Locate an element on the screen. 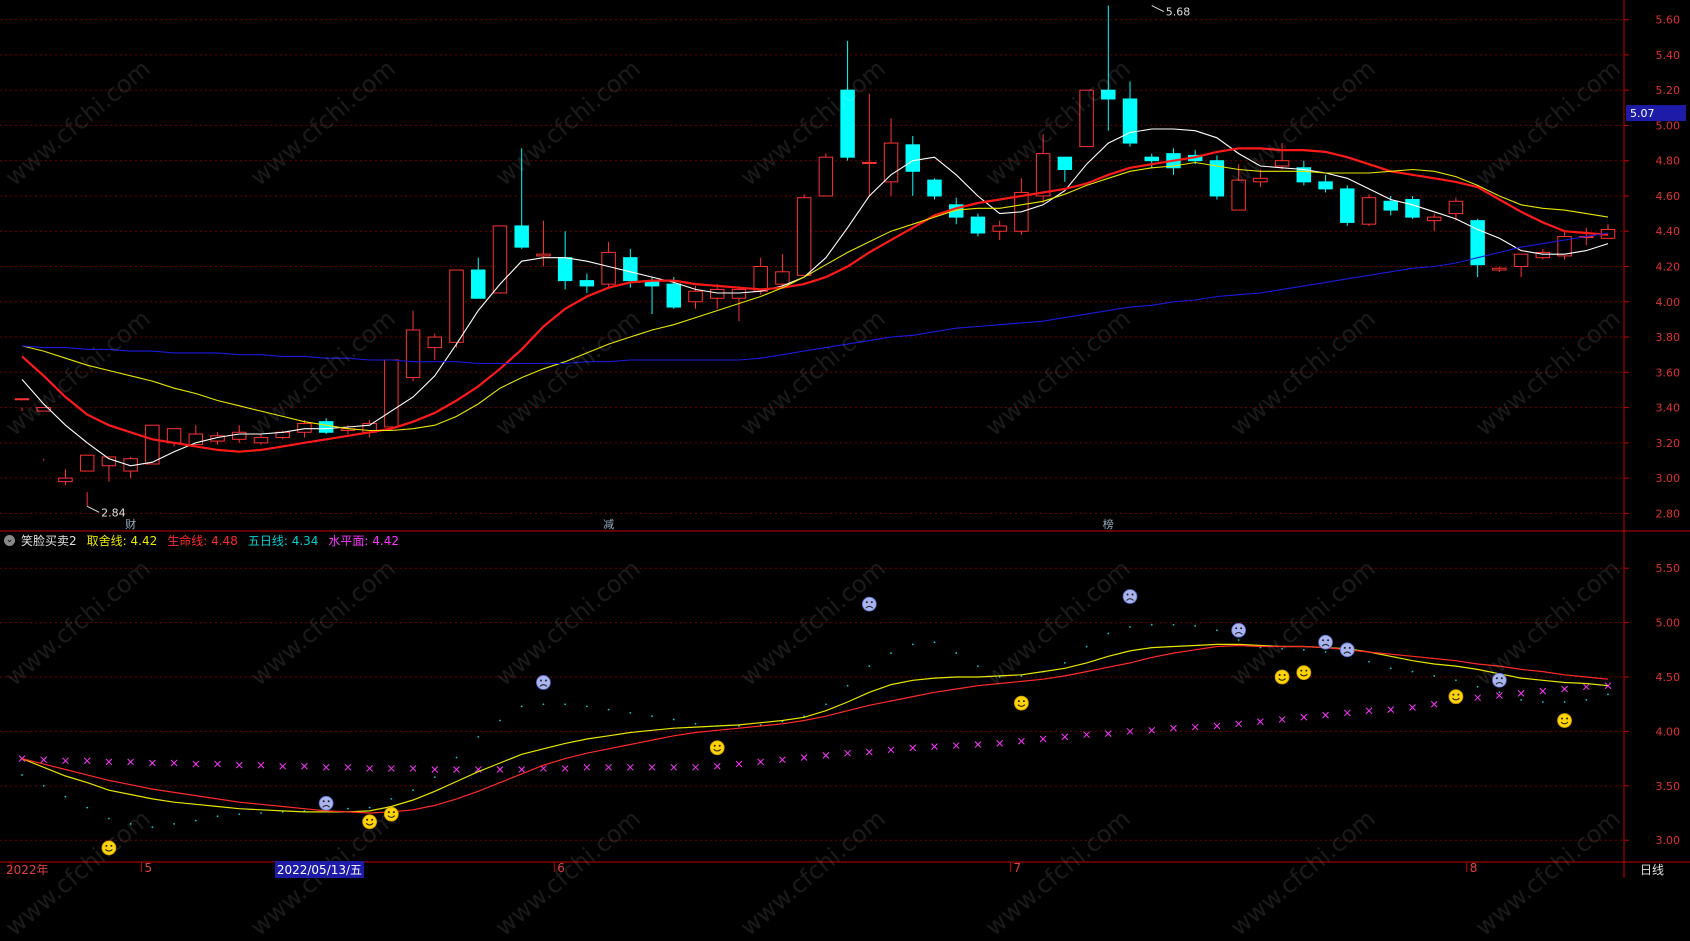 The height and width of the screenshot is (941, 1690). event-marker: 减 is located at coordinates (608, 524).